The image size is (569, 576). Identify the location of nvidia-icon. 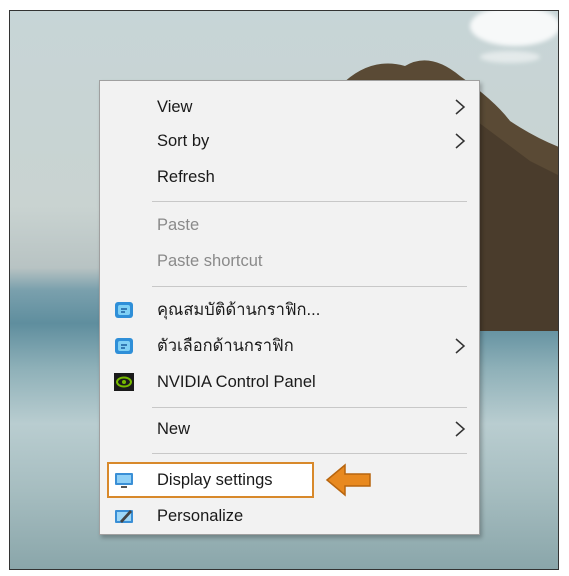
(124, 382).